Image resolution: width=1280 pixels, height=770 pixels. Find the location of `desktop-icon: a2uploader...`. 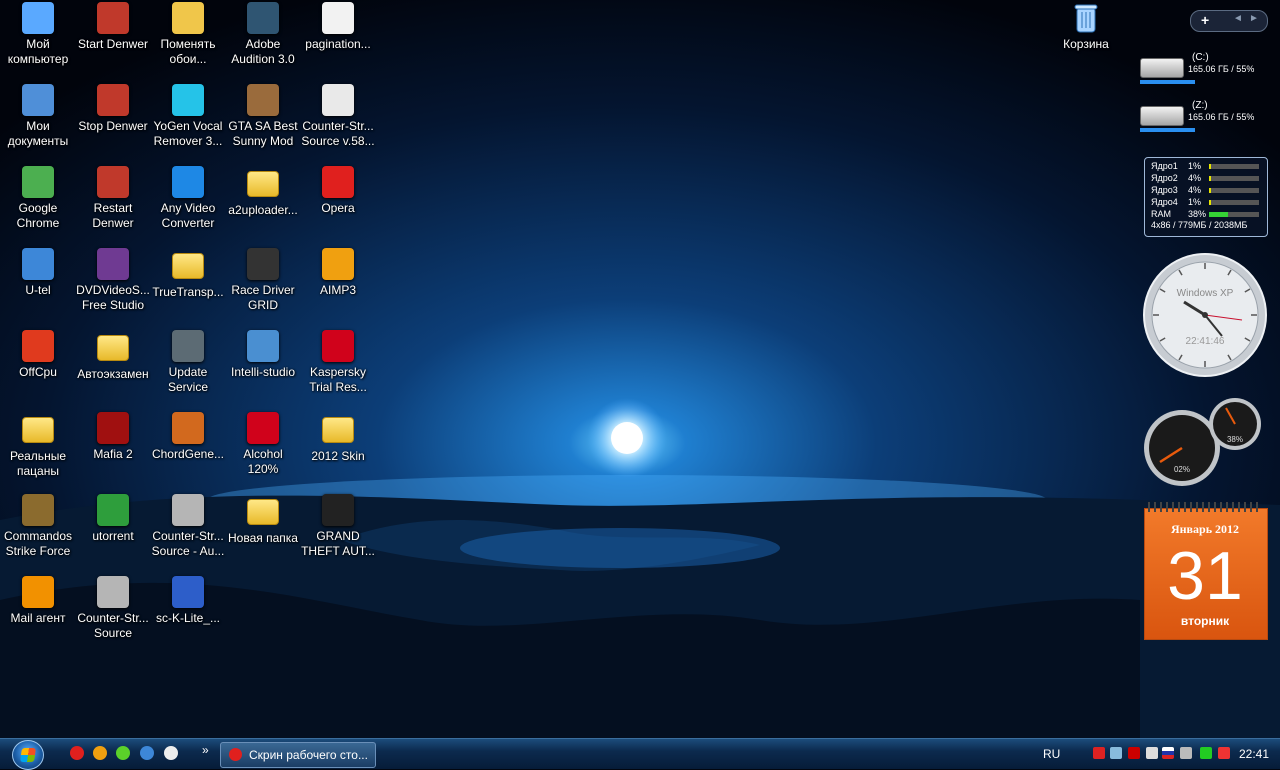

desktop-icon: a2uploader... is located at coordinates (263, 192).